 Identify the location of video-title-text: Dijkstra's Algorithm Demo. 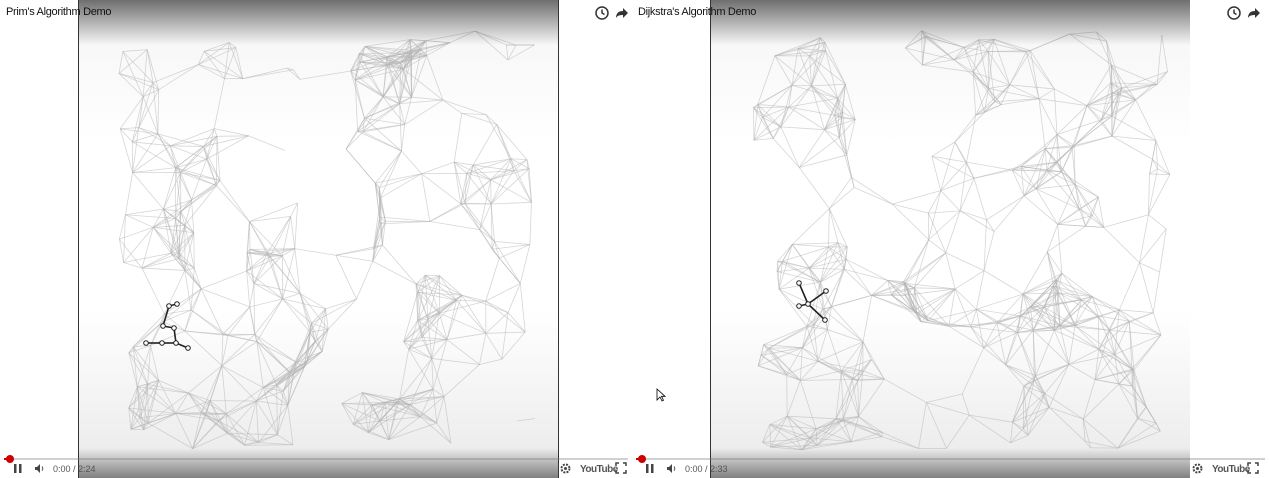
(697, 12).